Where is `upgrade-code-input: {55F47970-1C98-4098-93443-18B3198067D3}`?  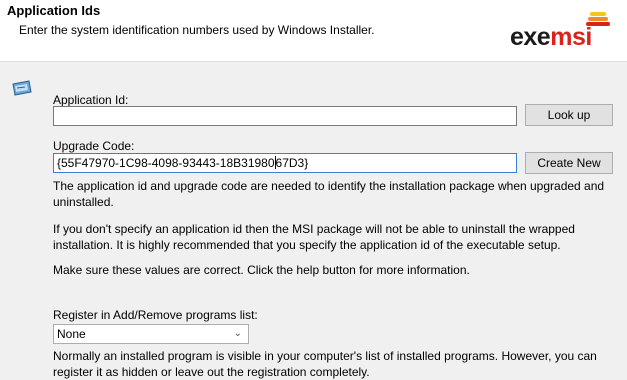 upgrade-code-input: {55F47970-1C98-4098-93443-18B3198067D3} is located at coordinates (285, 163).